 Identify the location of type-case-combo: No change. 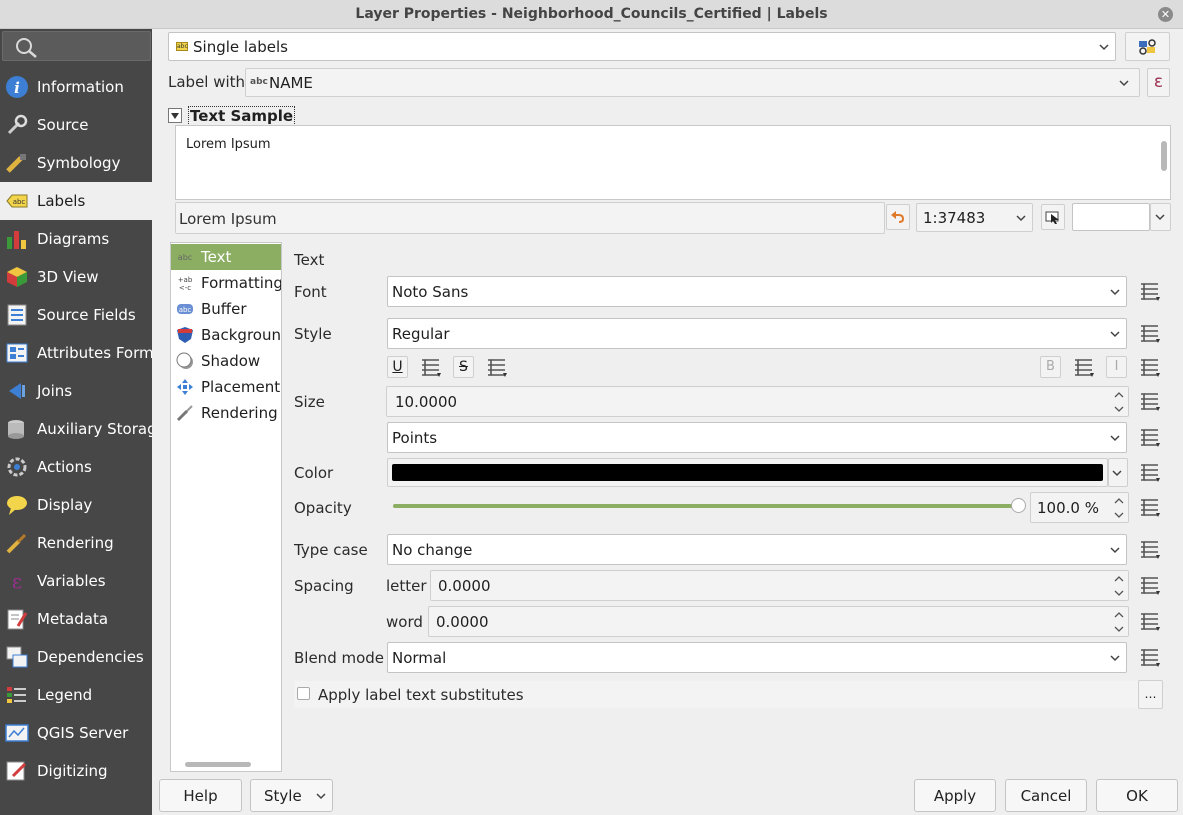
(757, 549).